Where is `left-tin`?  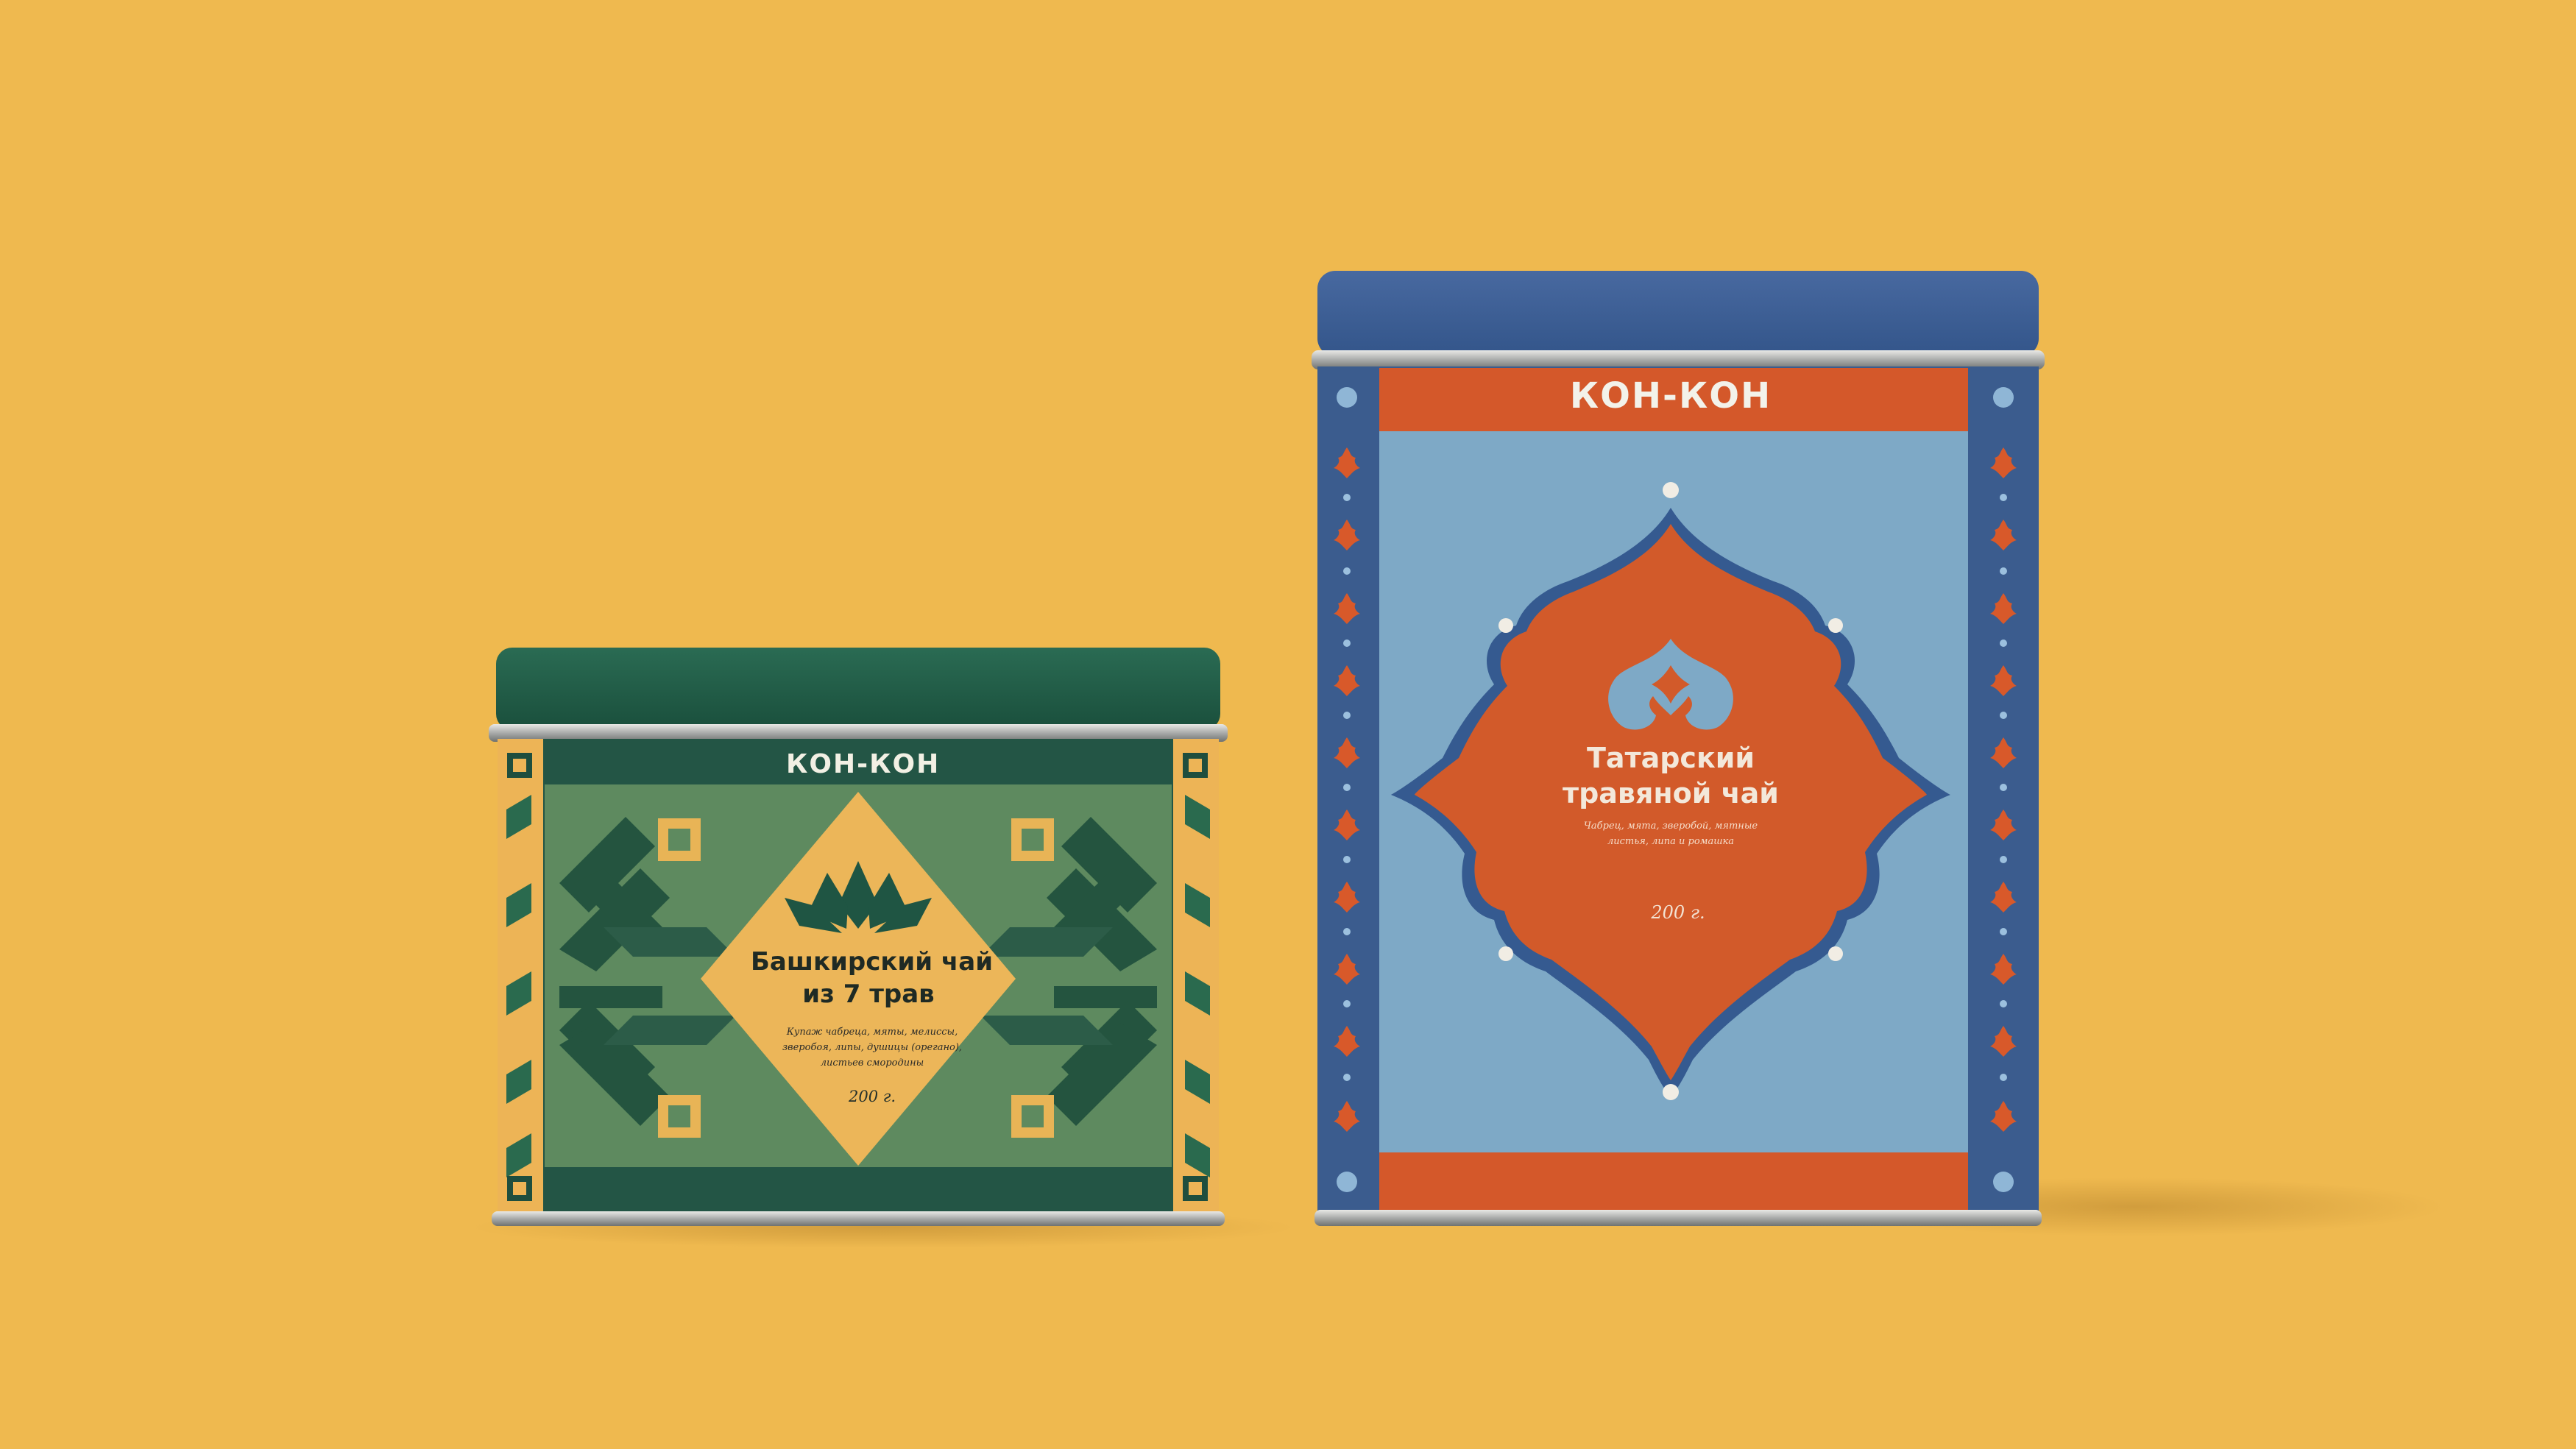
left-tin is located at coordinates (859, 937).